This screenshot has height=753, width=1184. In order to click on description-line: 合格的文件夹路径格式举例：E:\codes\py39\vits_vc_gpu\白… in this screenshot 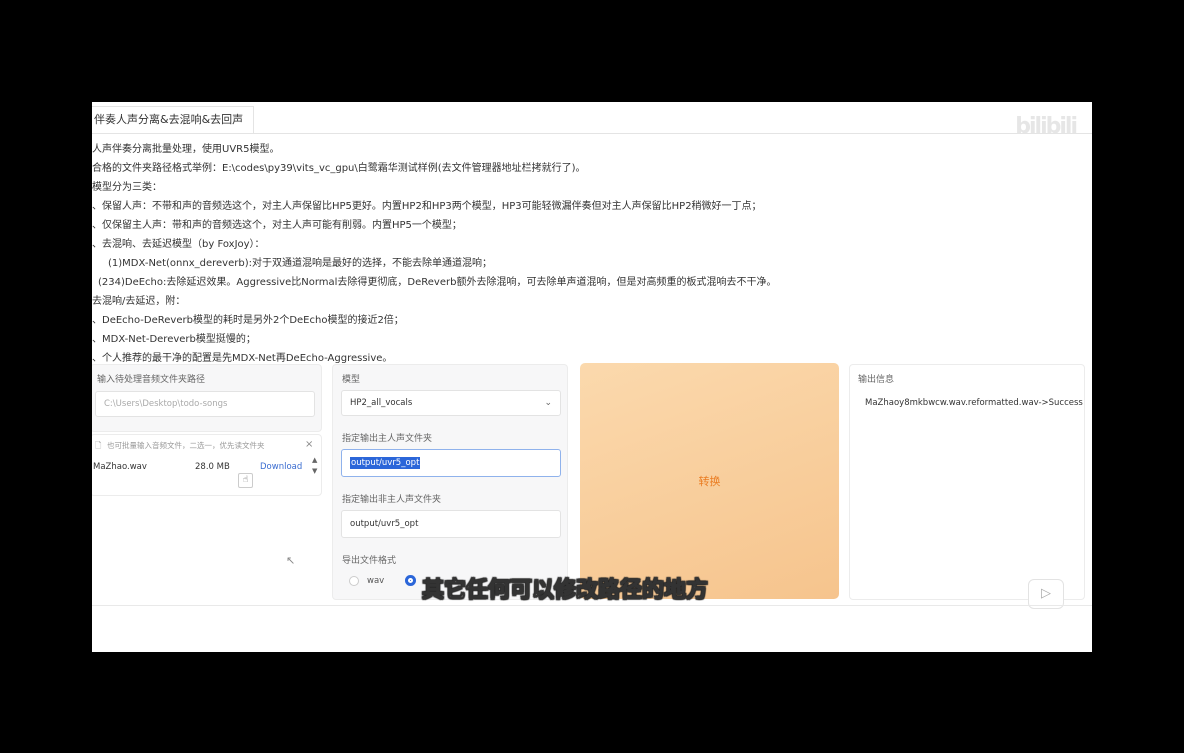, I will do `click(339, 168)`.